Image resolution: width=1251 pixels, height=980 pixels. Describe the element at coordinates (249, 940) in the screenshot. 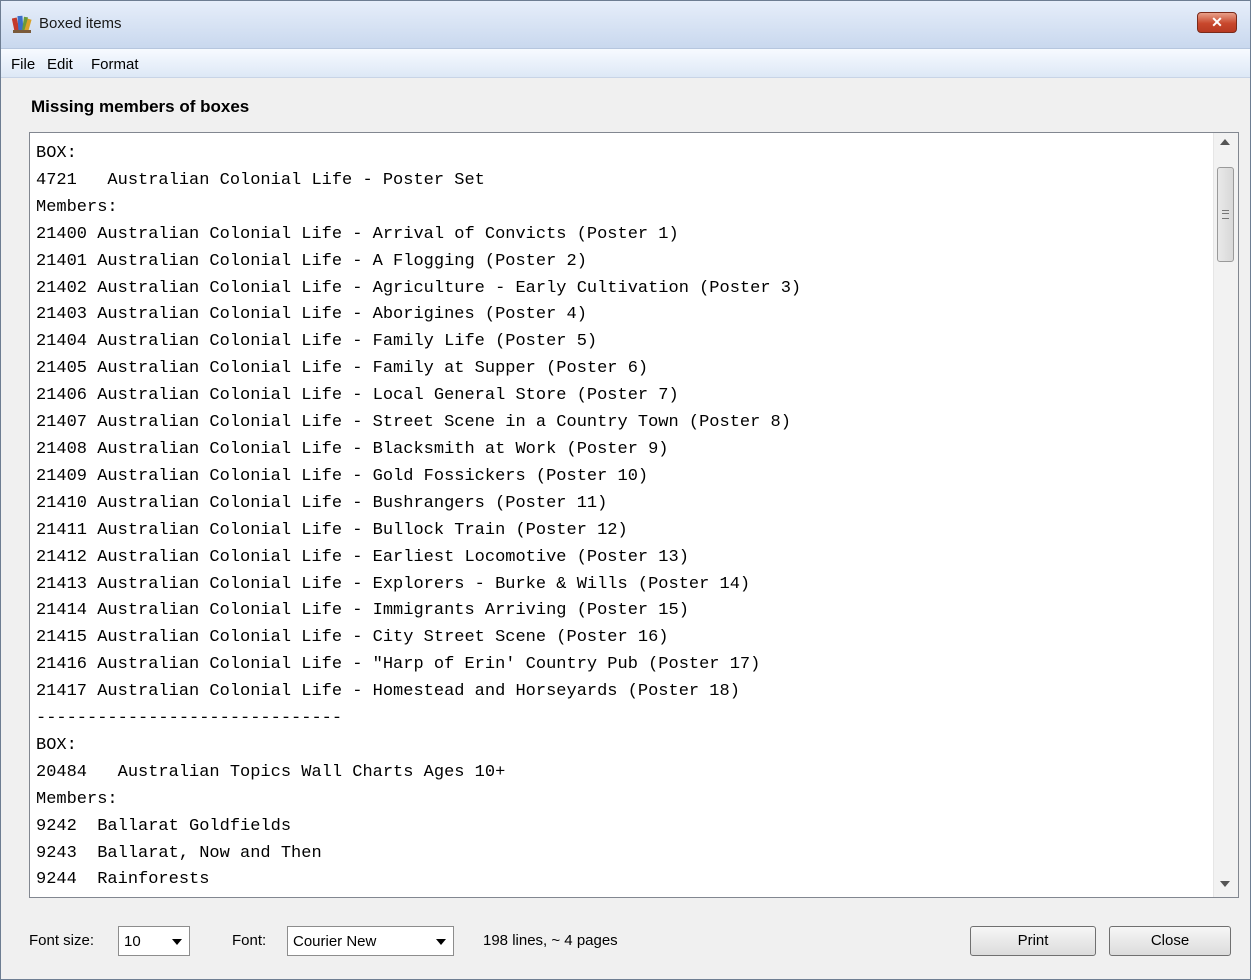

I see `font-label: Font:` at that location.